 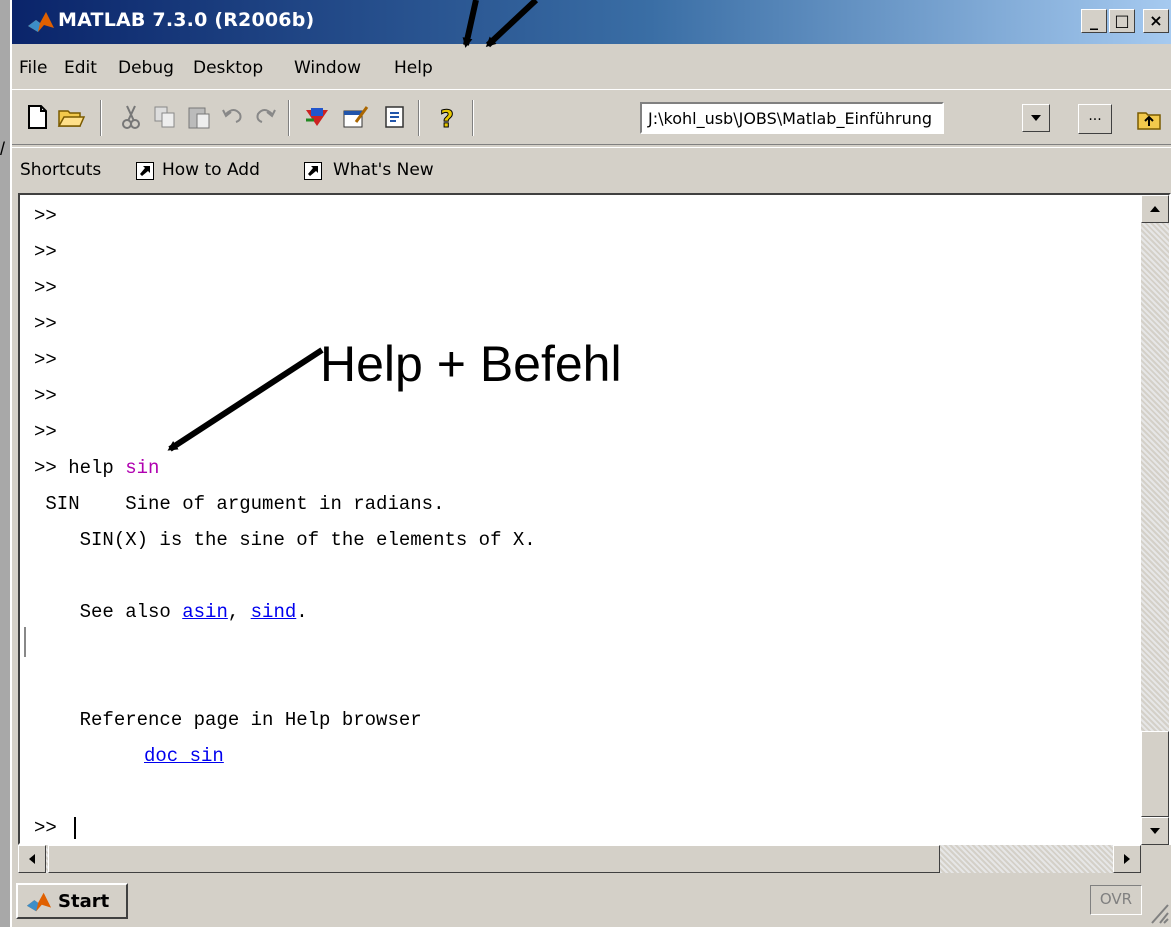 What do you see at coordinates (591, 68) in the screenshot?
I see `menu-bar: File Edit Debug Desktop Window Help` at bounding box center [591, 68].